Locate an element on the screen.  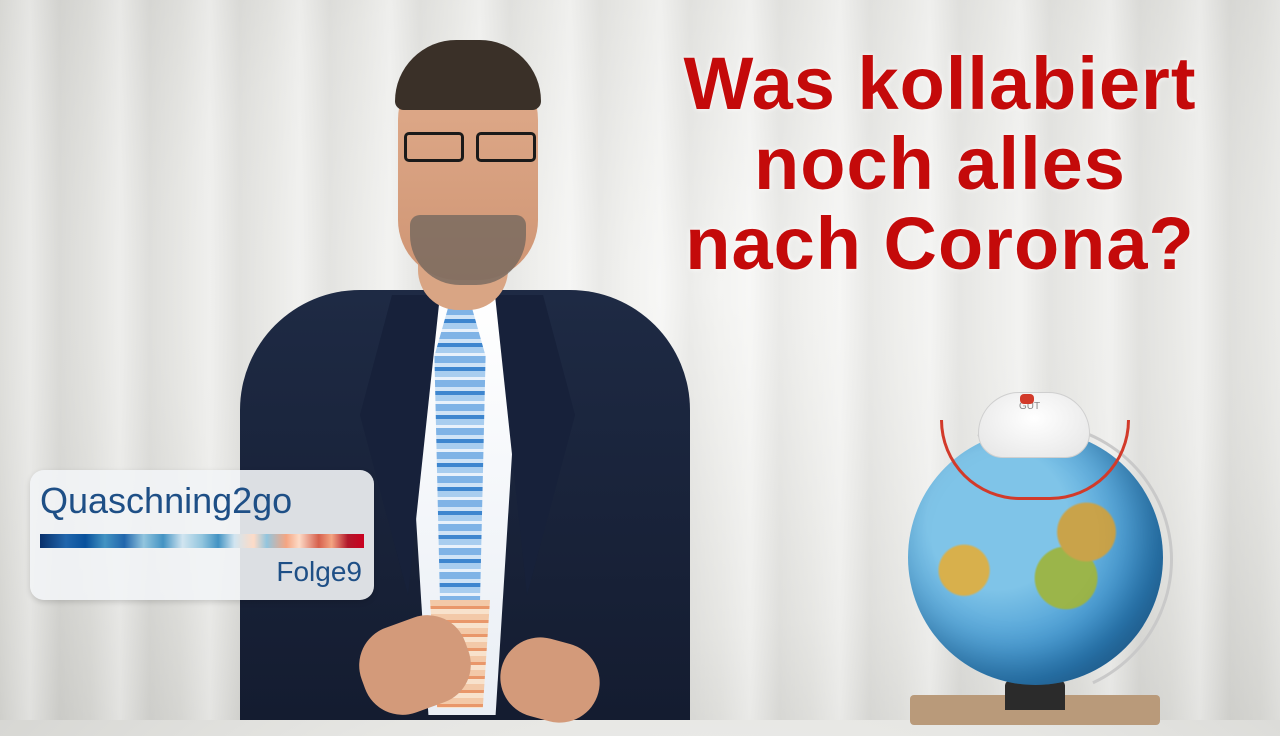
headline-line-2: noch alles is located at coordinates (940, 163).